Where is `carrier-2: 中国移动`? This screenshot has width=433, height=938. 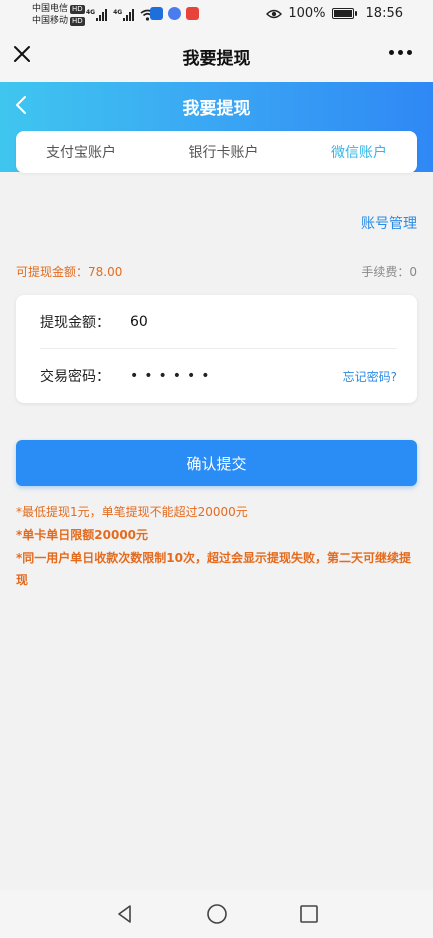 carrier-2: 中国移动 is located at coordinates (50, 21).